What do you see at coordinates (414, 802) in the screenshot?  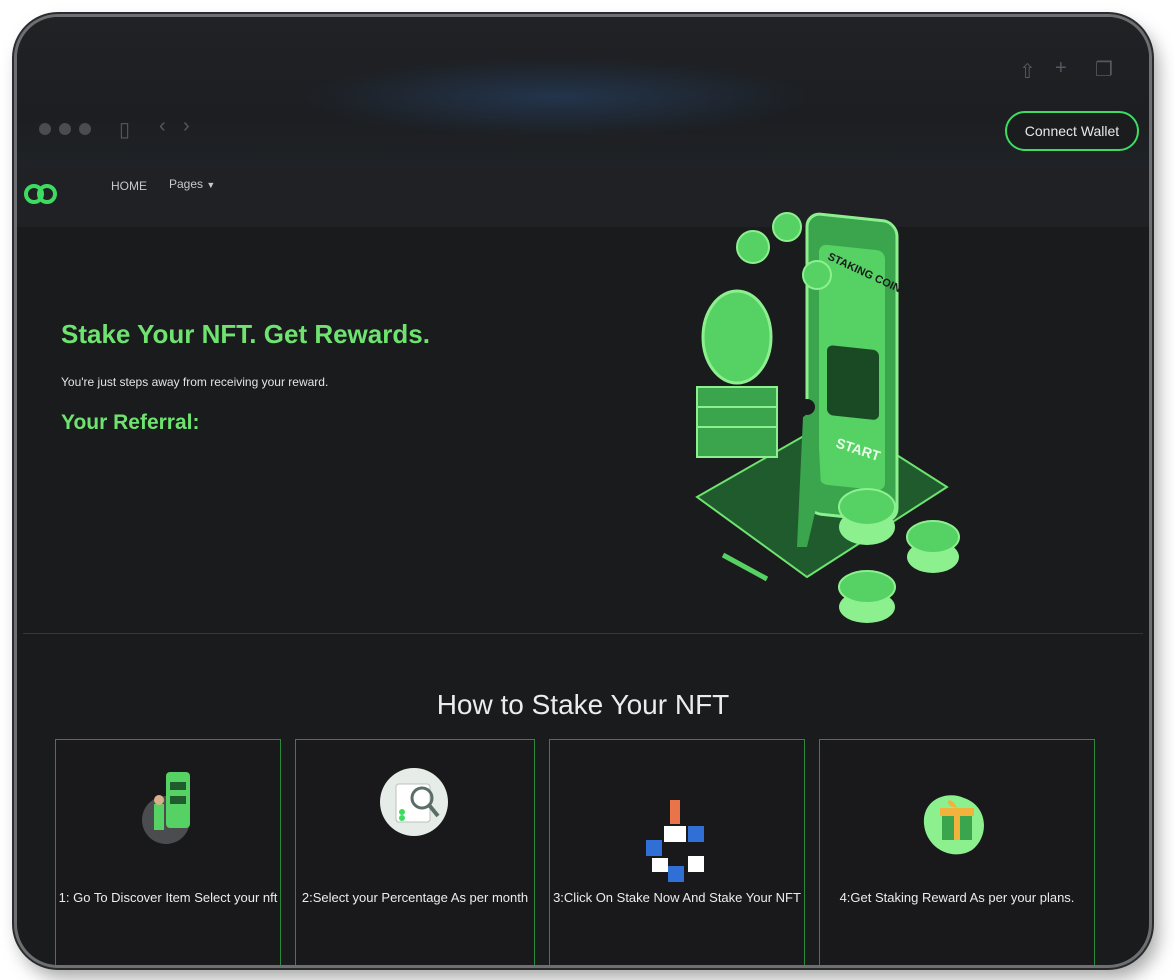 I see `percentage-search-icon` at bounding box center [414, 802].